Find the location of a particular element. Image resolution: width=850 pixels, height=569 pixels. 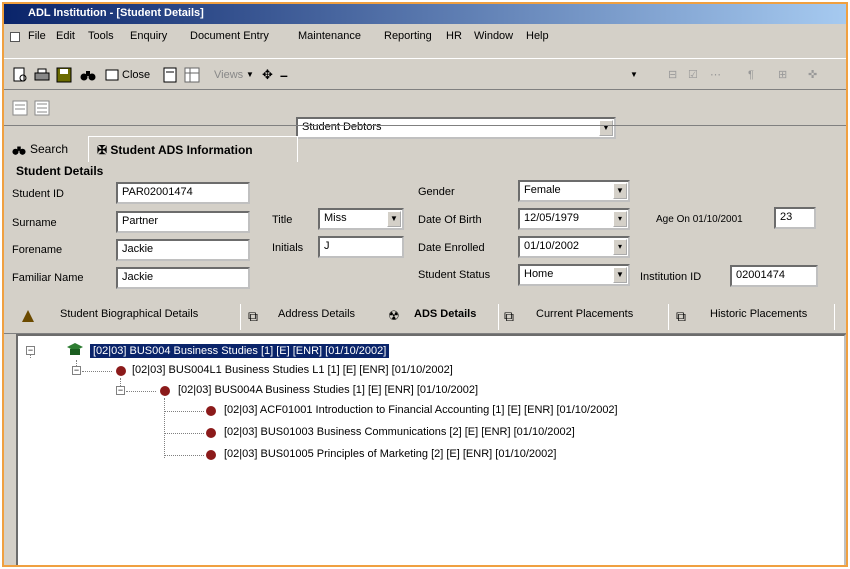

date-enrolled-value: 01/10/2002 is located at coordinates (552, 246).